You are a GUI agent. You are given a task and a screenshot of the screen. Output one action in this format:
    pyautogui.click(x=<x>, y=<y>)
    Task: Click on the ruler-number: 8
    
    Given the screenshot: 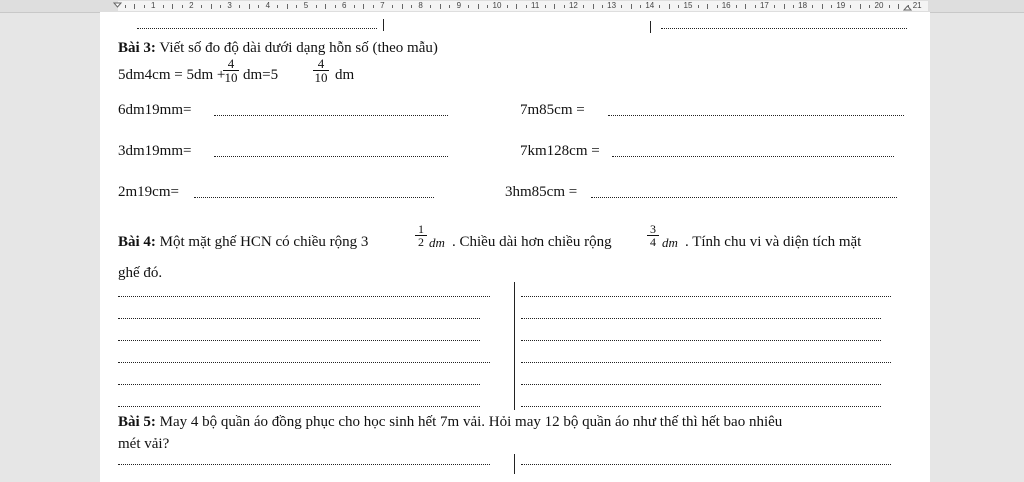 What is the action you would take?
    pyautogui.click(x=420, y=5)
    